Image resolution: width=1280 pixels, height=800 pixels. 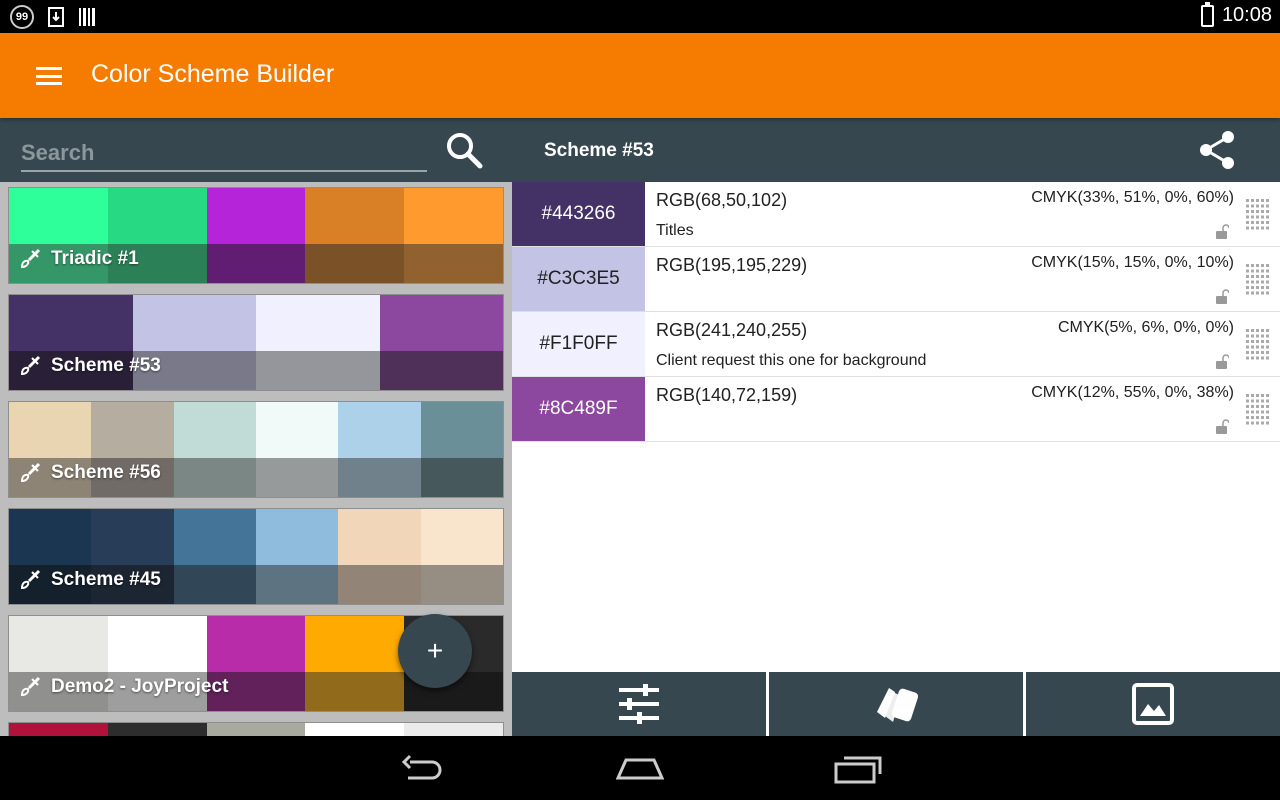 I want to click on cmyk-value: CMYK(12%, 55%, 0%, 38%), so click(x=1132, y=392).